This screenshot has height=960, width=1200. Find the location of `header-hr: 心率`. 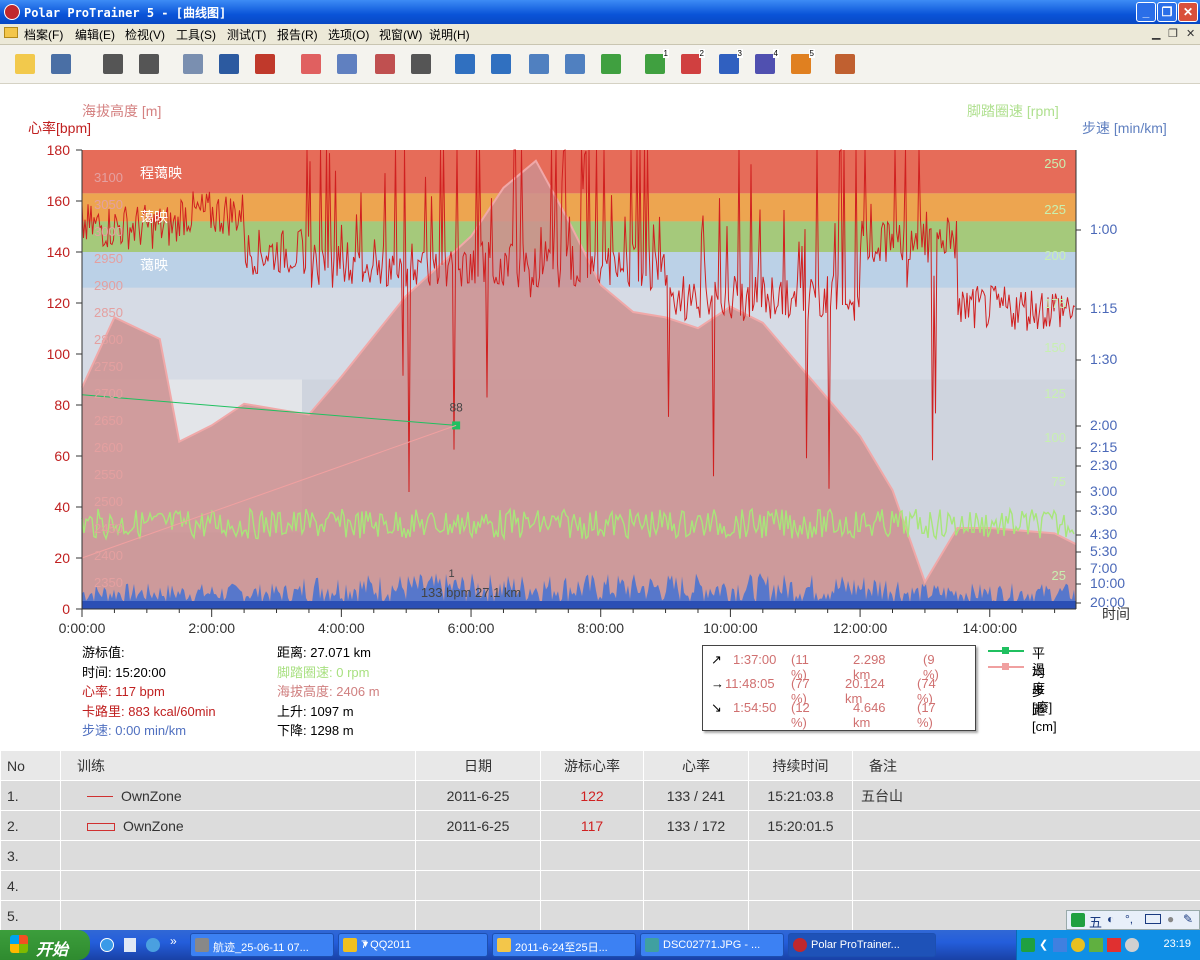

header-hr: 心率 is located at coordinates (696, 765).